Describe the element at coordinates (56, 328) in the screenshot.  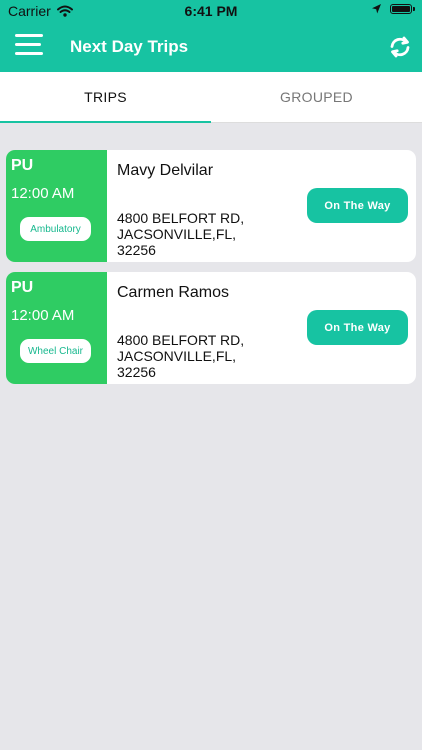
I see `trip-summary-panel: PU 12:00 AM Wheel Chair` at that location.